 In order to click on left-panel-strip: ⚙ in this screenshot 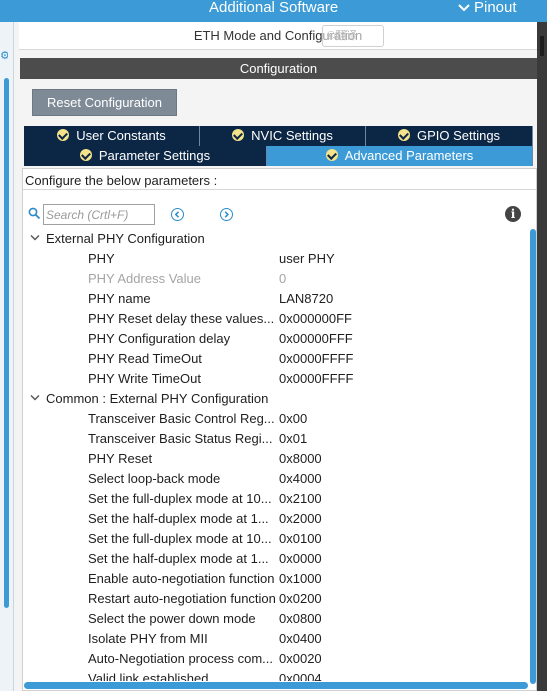, I will do `click(7, 356)`.